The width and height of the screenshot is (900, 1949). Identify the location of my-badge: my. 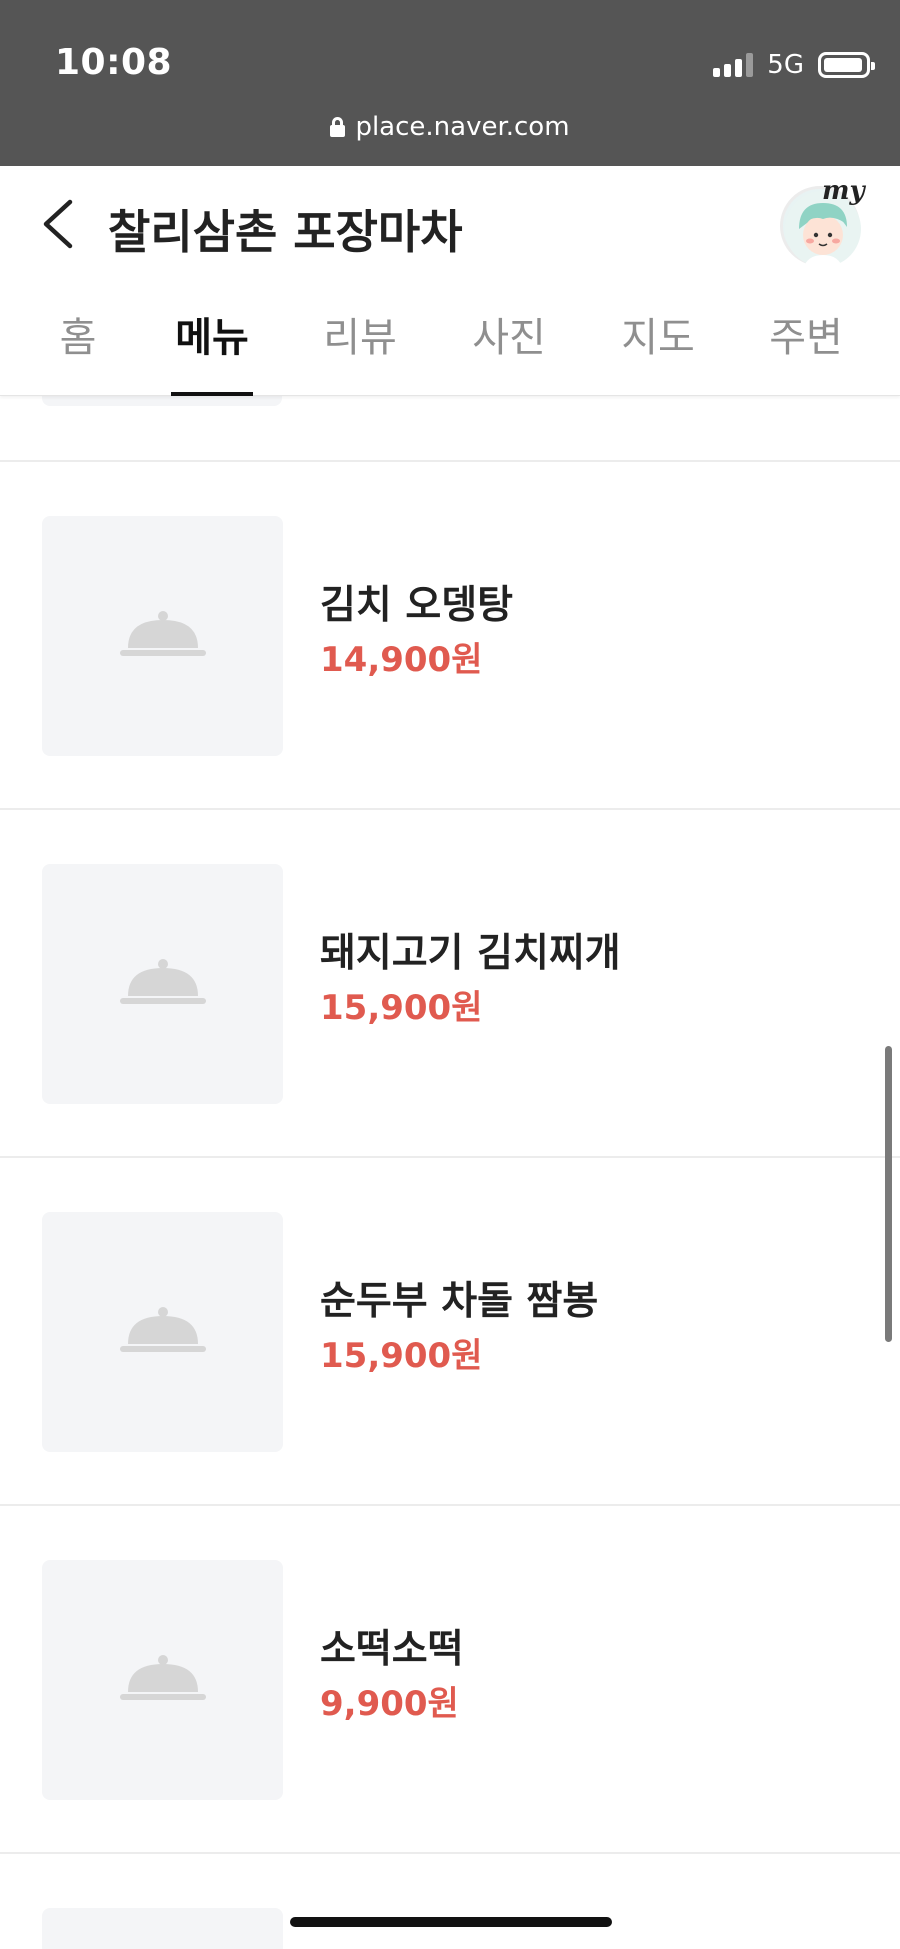
(843, 191).